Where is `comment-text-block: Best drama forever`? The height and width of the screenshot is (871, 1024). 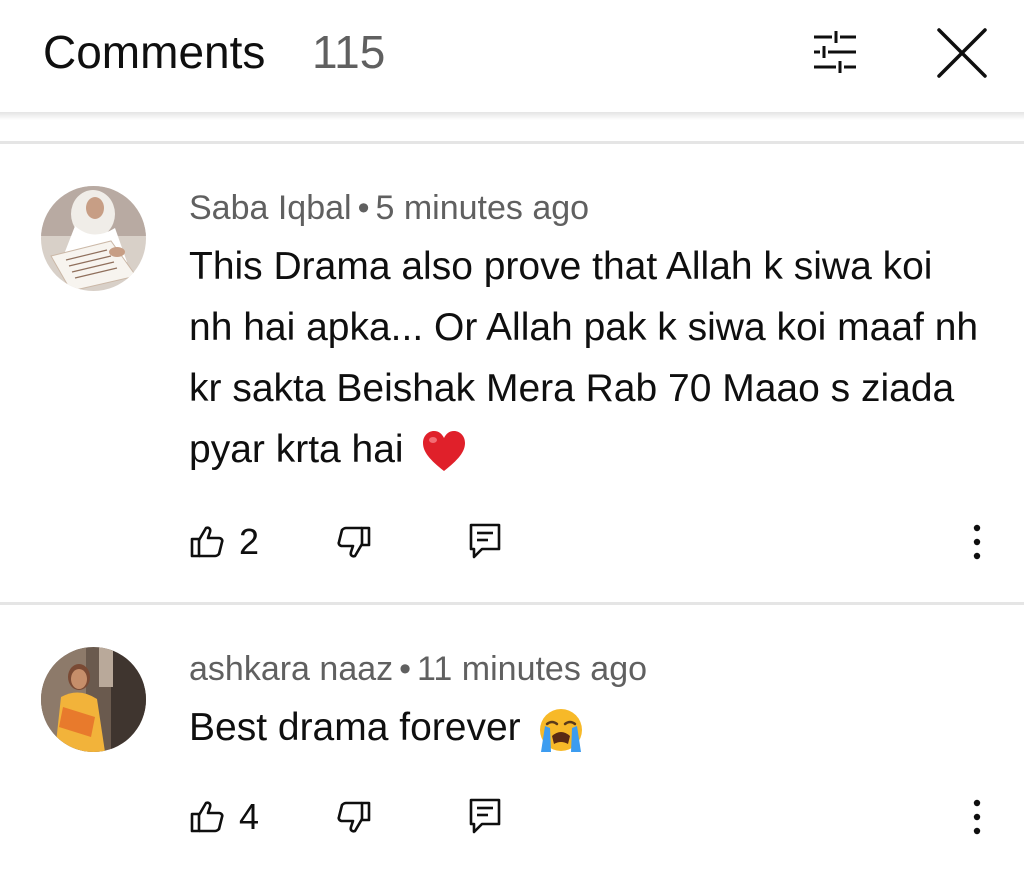 comment-text-block: Best drama forever is located at coordinates (584, 727).